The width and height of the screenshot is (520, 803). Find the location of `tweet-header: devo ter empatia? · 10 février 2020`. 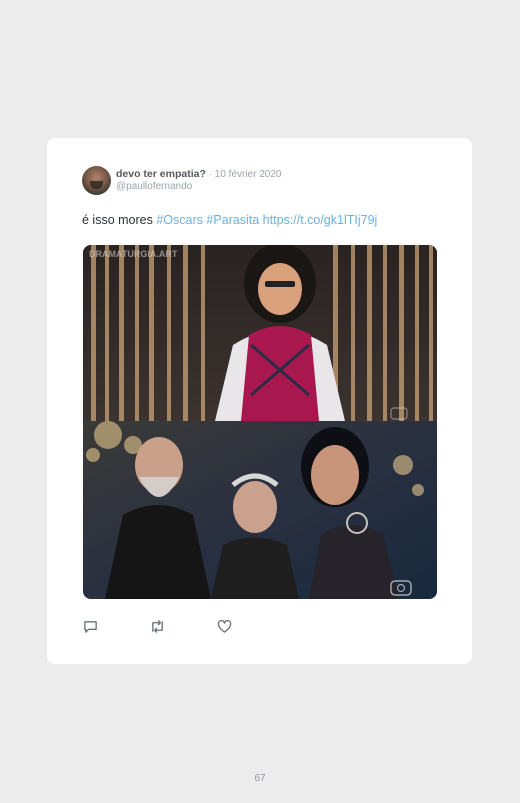

tweet-header: devo ter empatia? · 10 février 2020 is located at coordinates (198, 174).